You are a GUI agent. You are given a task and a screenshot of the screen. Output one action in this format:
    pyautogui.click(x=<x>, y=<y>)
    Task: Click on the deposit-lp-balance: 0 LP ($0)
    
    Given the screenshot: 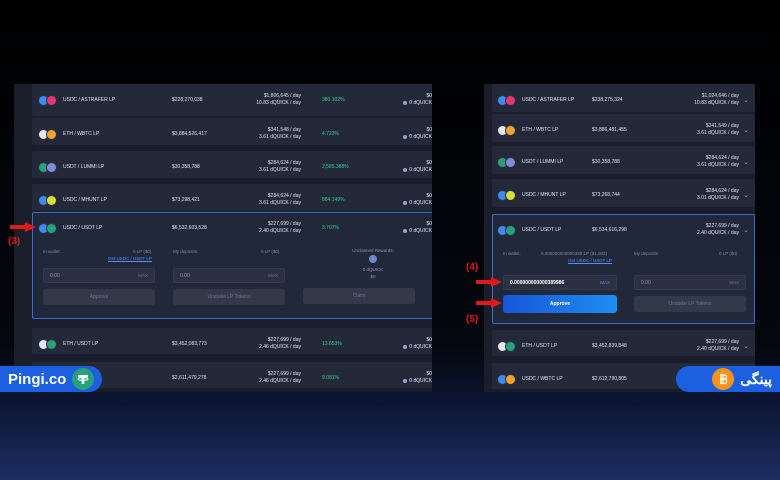 What is the action you would take?
    pyautogui.click(x=728, y=253)
    